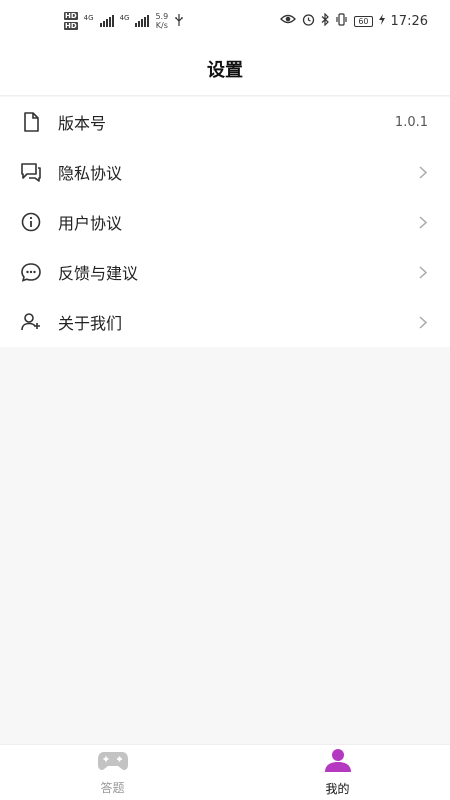 The width and height of the screenshot is (450, 800). Describe the element at coordinates (337, 788) in the screenshot. I see `tab-label: 我的` at that location.